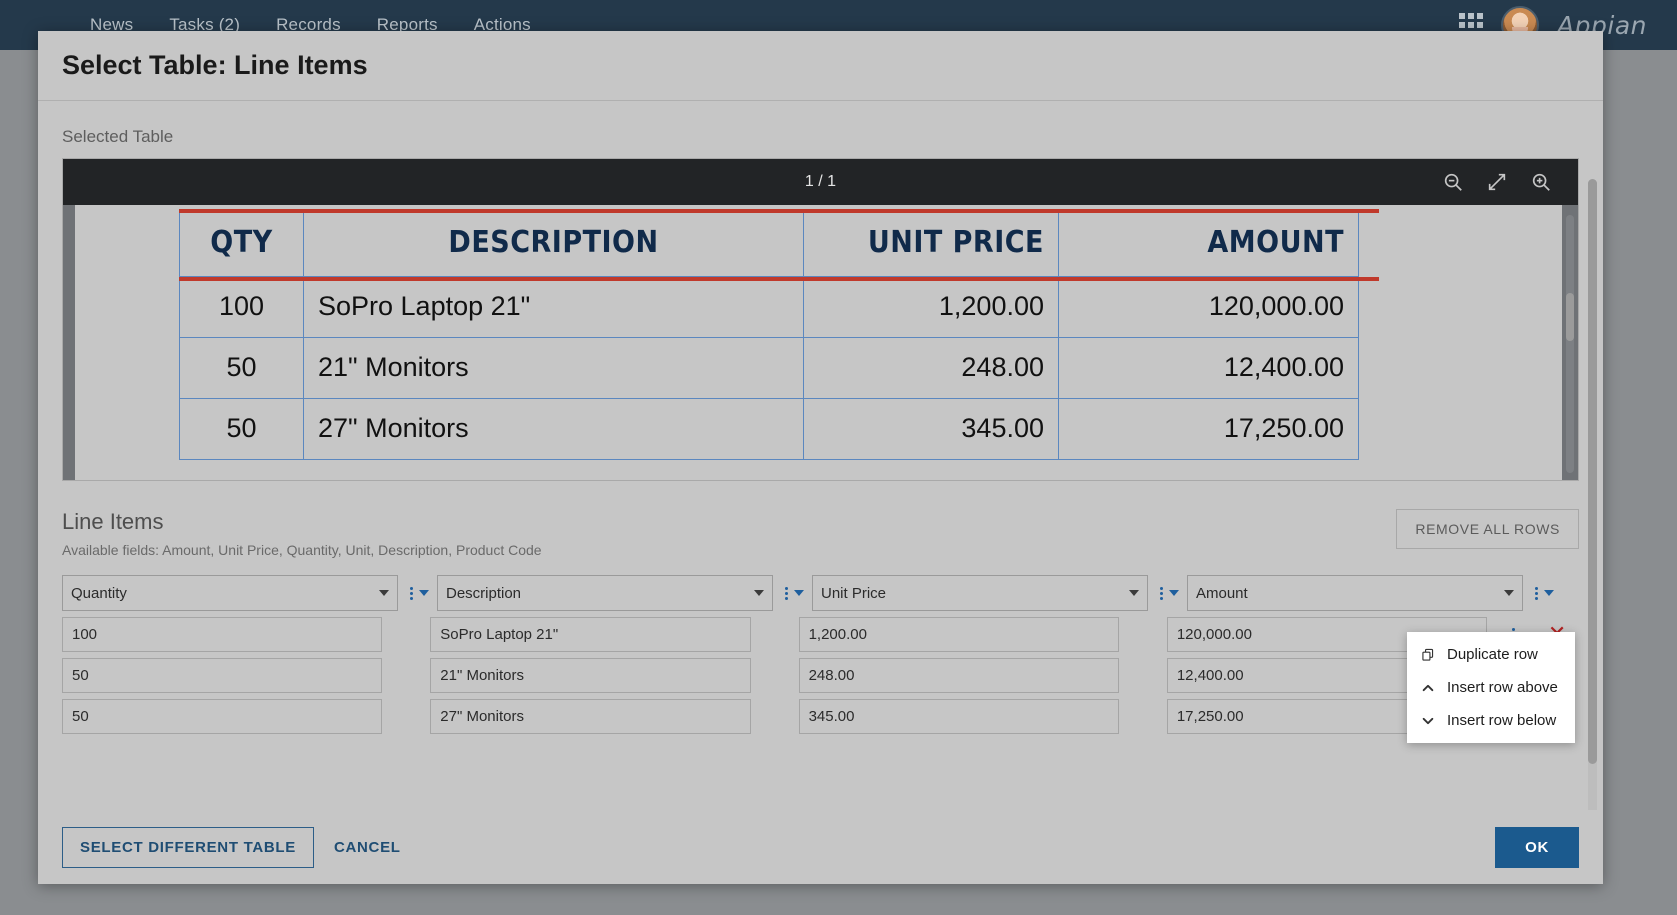  I want to click on invoice-header-qty: QTY, so click(241, 243).